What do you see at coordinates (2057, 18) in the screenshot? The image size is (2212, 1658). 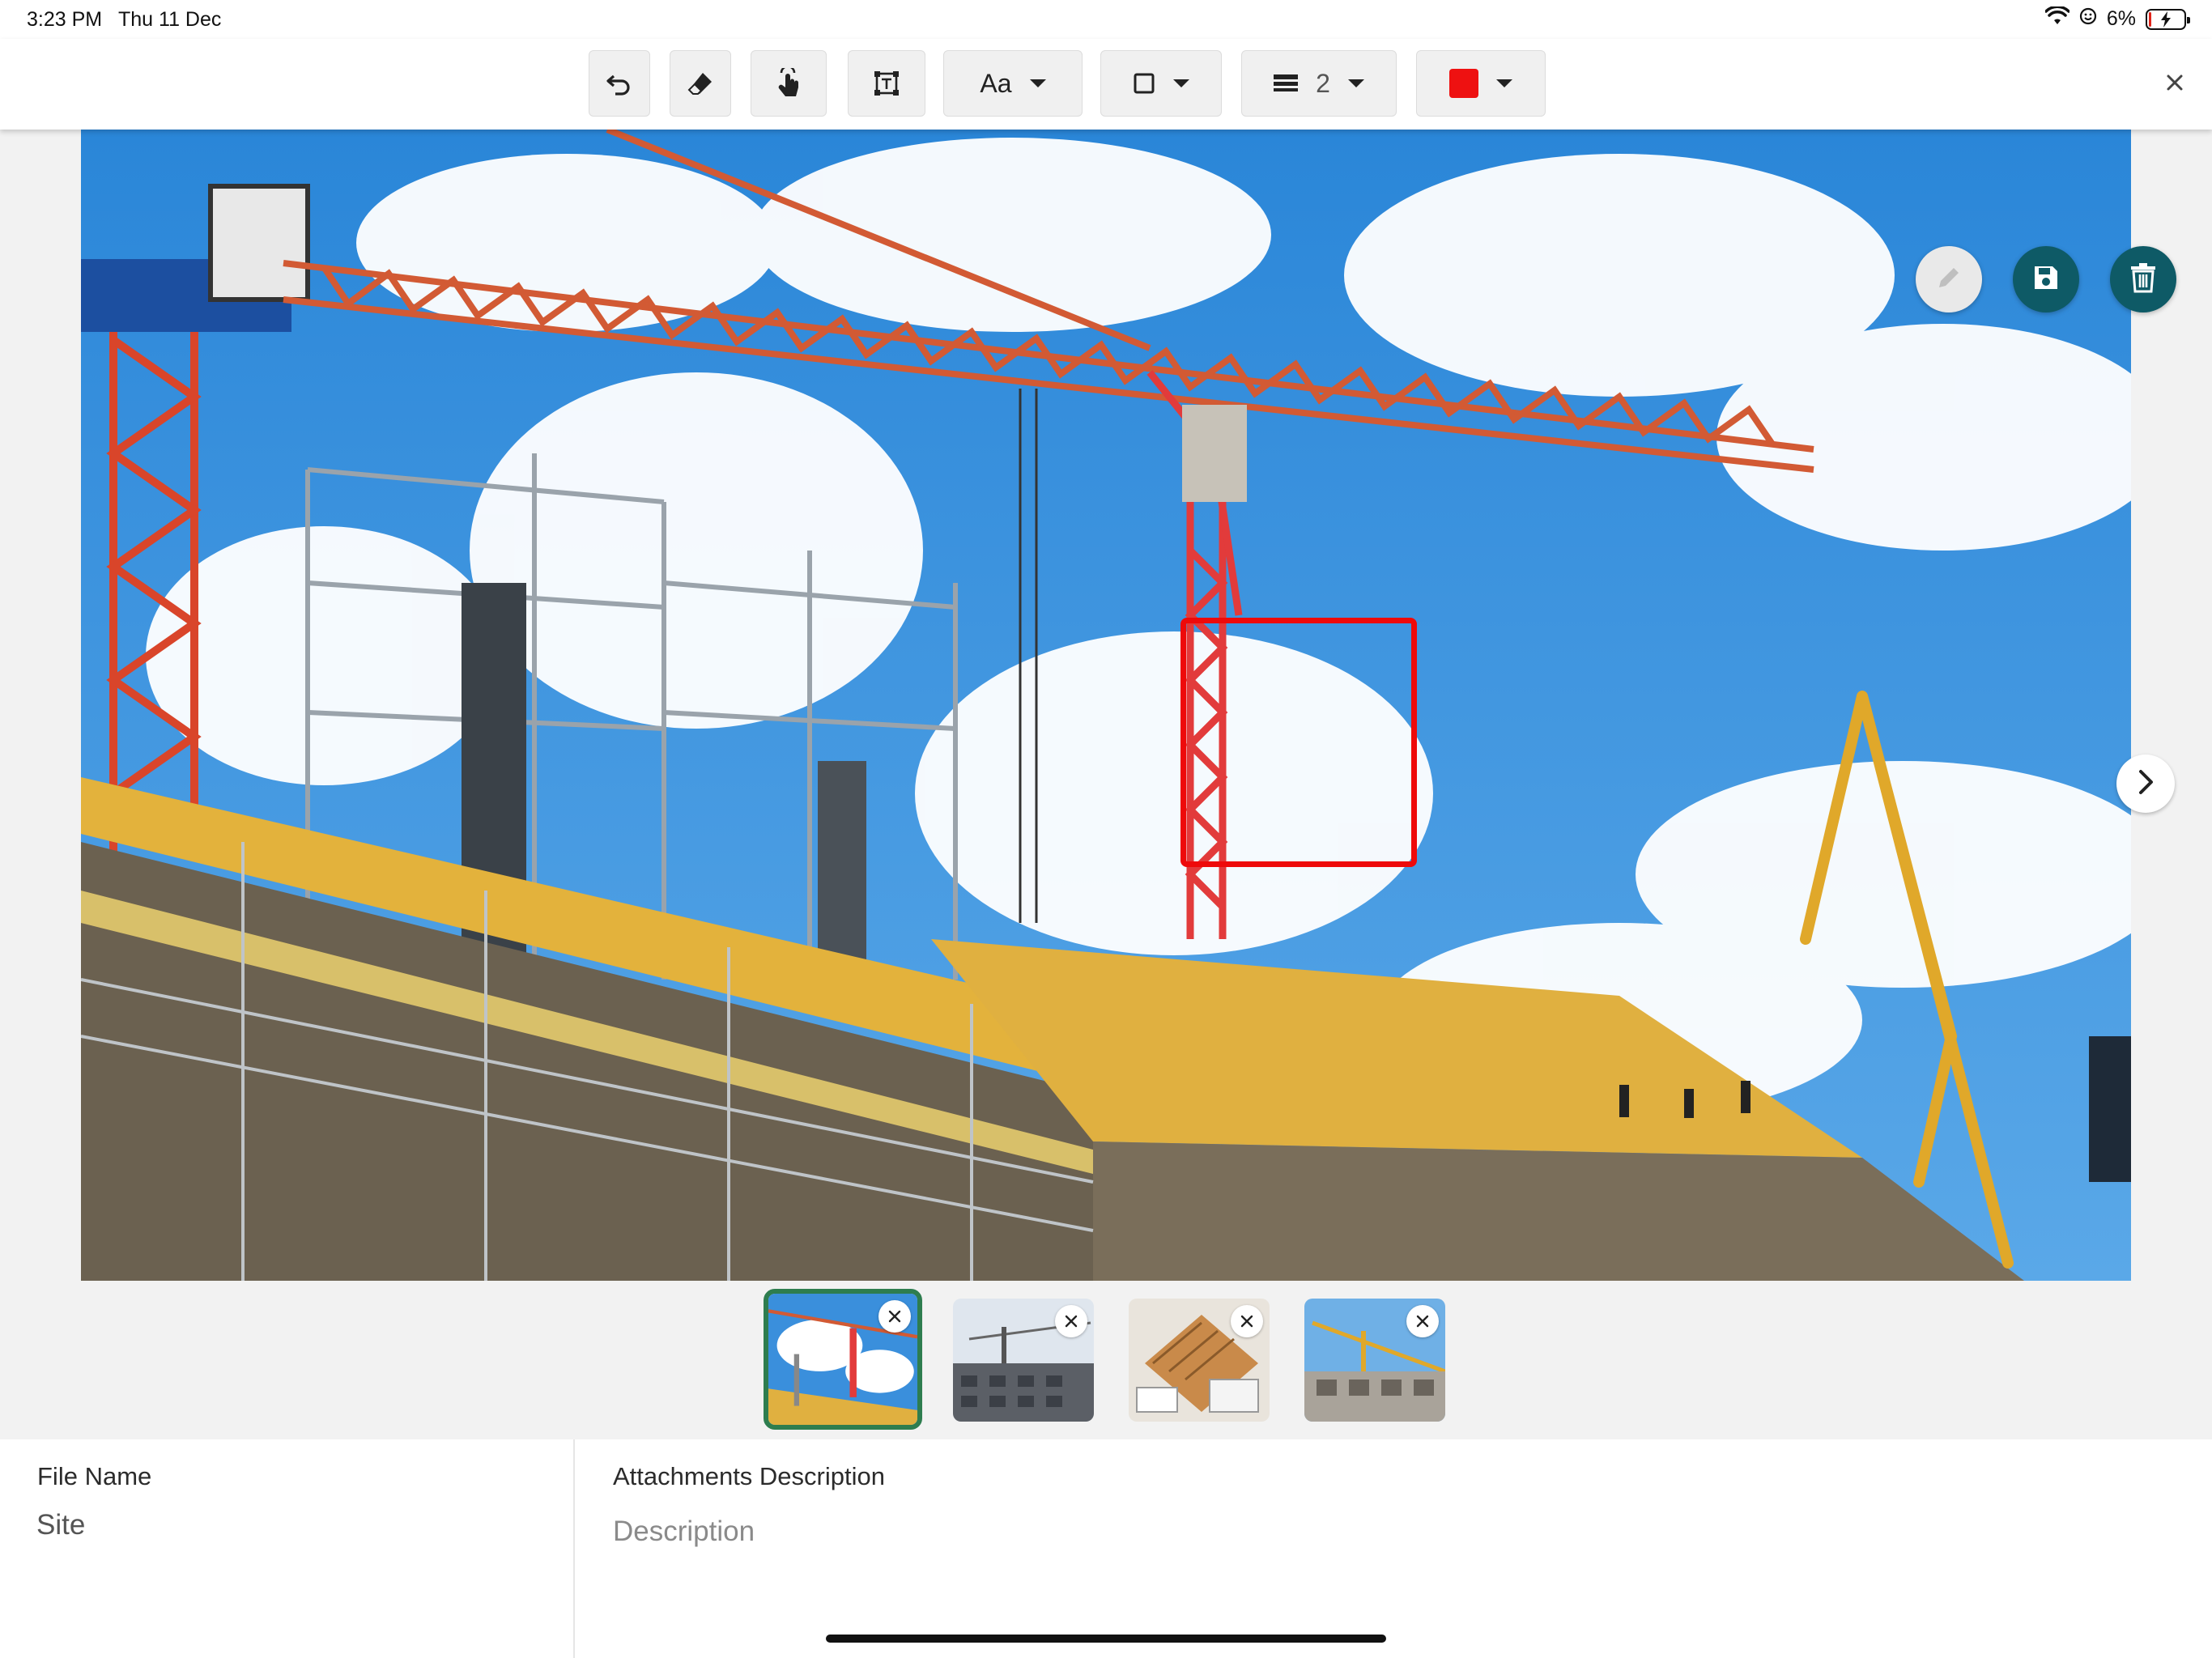 I see `wifi-icon` at bounding box center [2057, 18].